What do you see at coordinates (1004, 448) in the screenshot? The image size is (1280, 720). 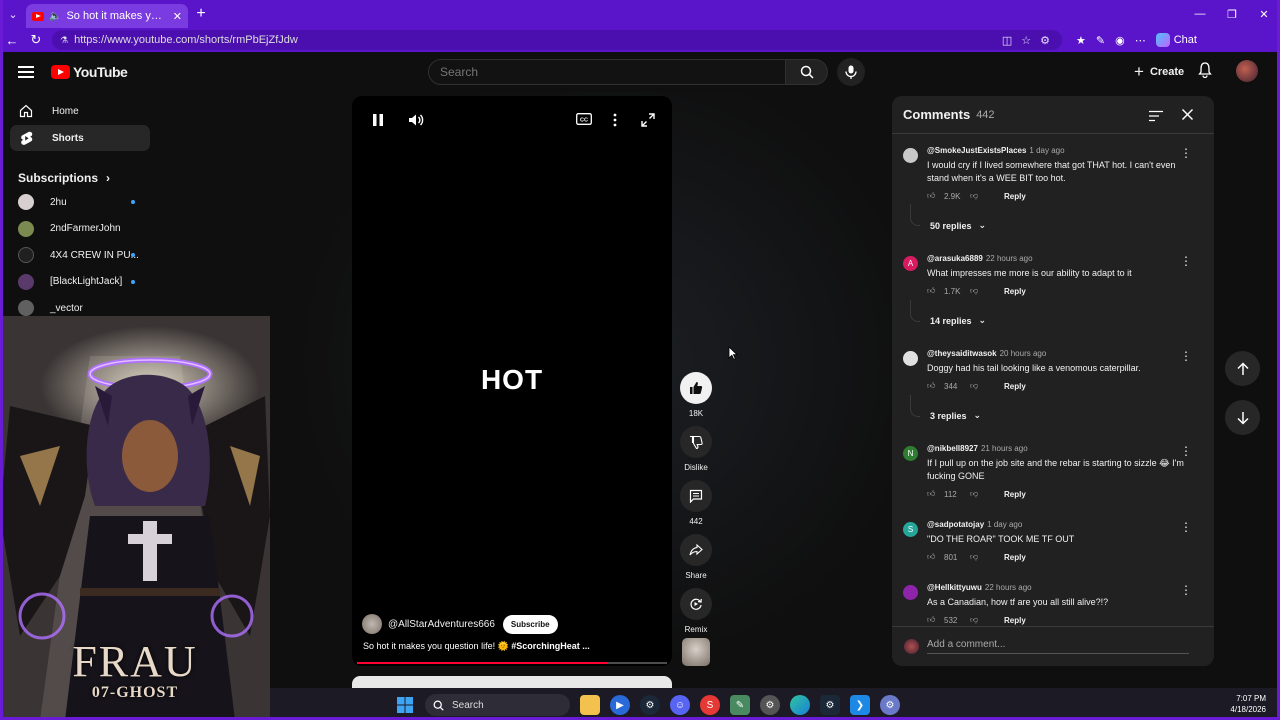 I see `comment-time: 21 hours ago` at bounding box center [1004, 448].